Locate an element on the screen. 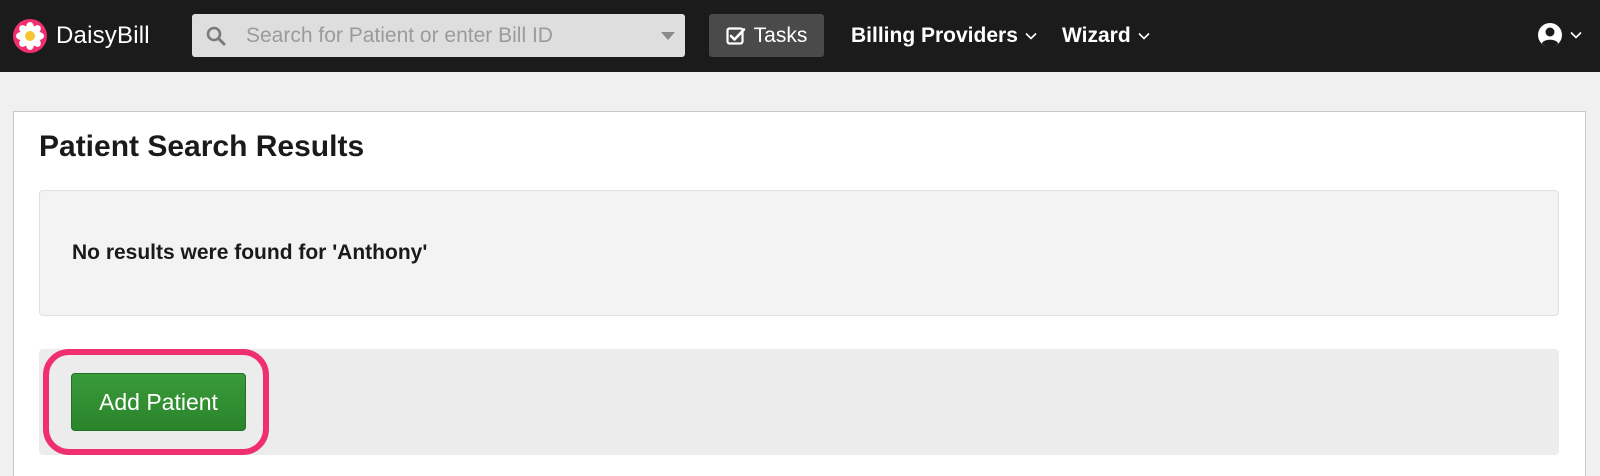 Image resolution: width=1600 pixels, height=476 pixels. brand-logo: DaisyBill is located at coordinates (81, 36).